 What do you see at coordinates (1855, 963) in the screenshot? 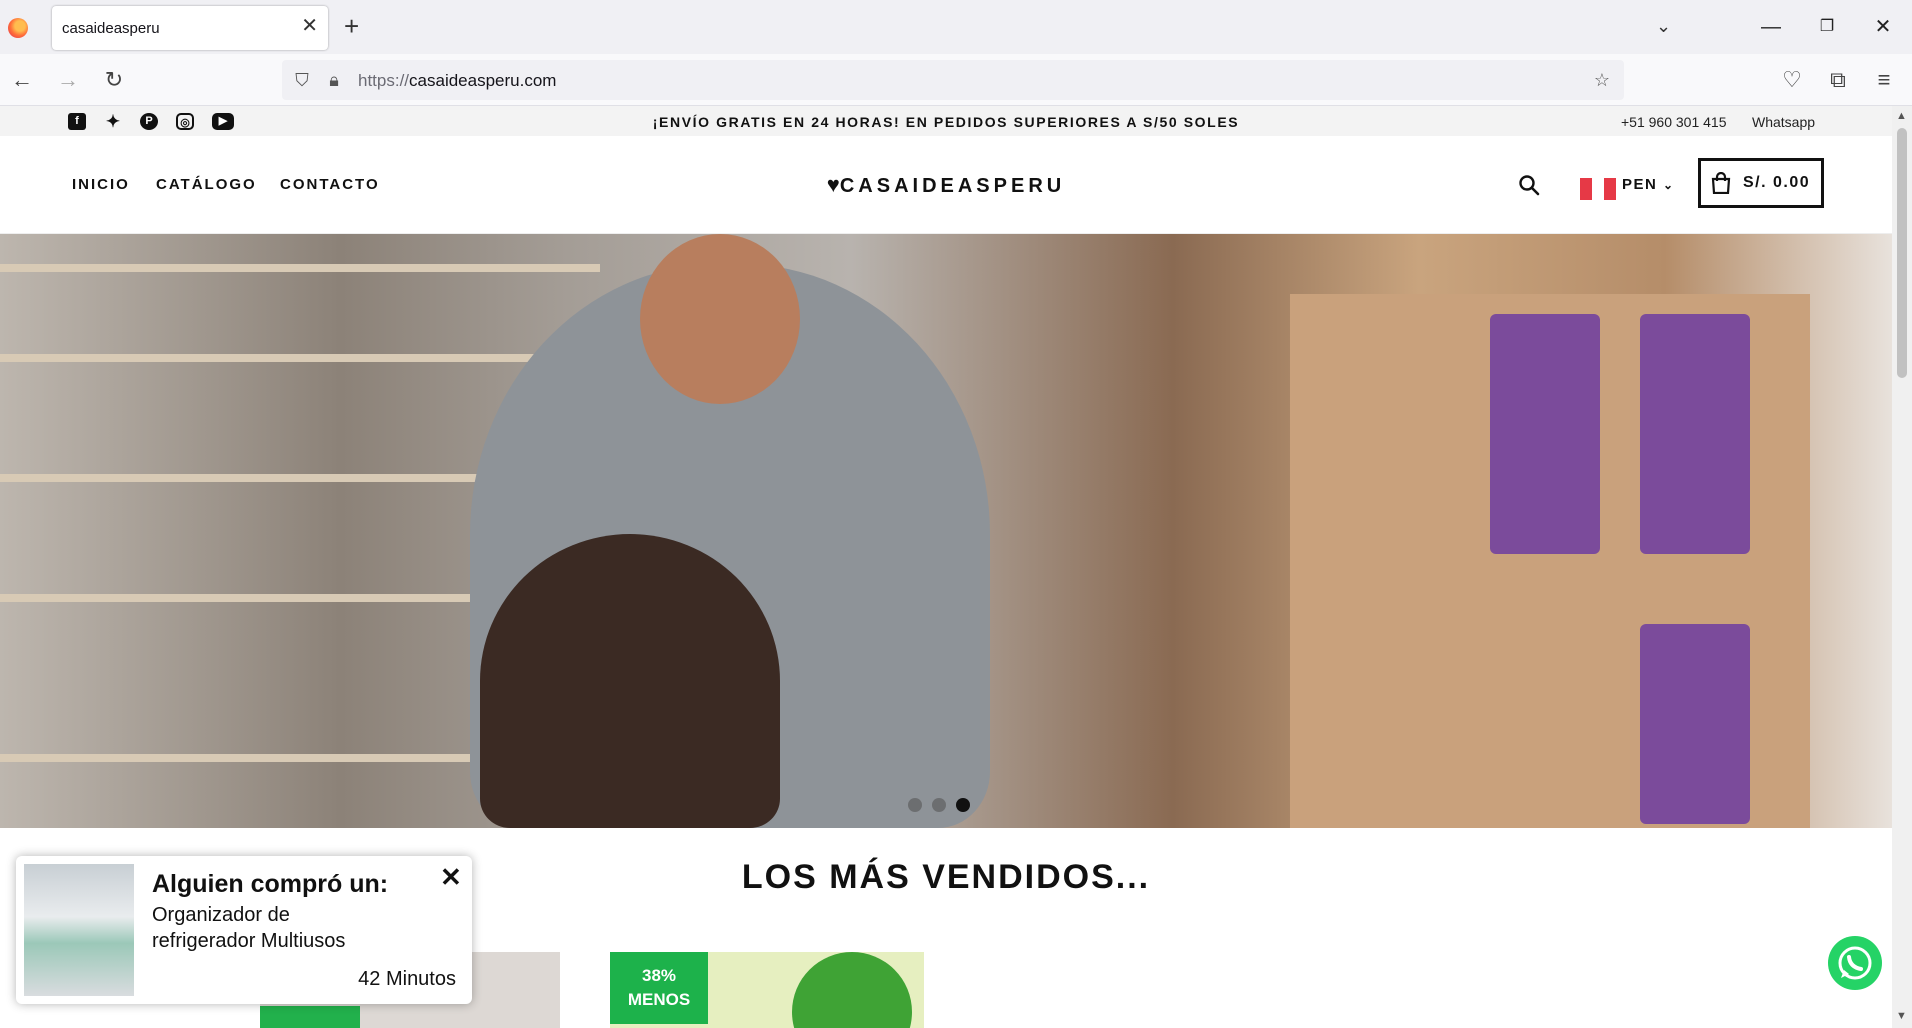
I see `whatsapp-float-icon` at bounding box center [1855, 963].